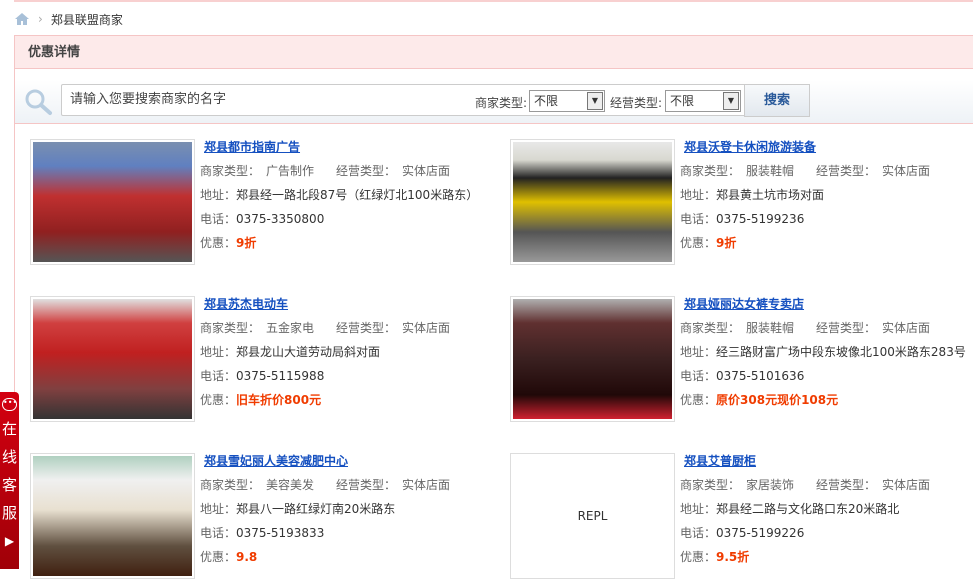 This screenshot has height=583, width=973. Describe the element at coordinates (325, 328) in the screenshot. I see `merchant-types: 商家类型： 五金家电 经营类型： 实体店面` at that location.